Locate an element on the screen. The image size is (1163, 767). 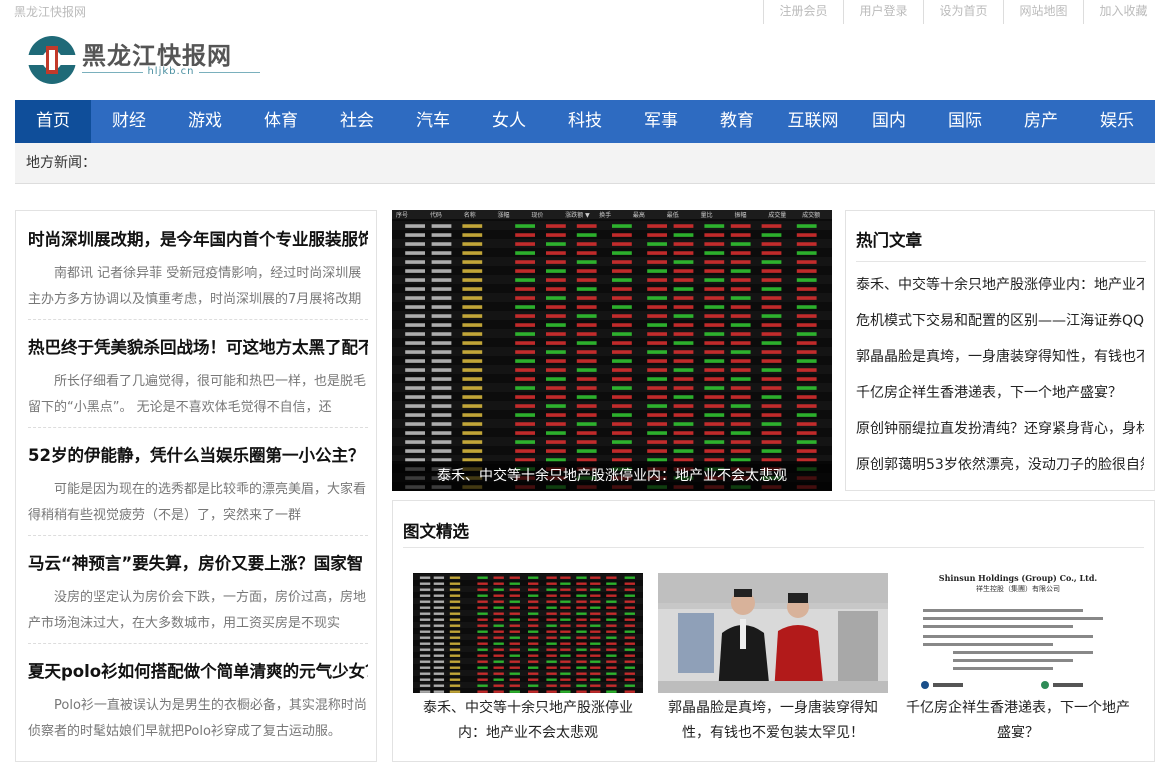
set-homepage-link: 设为首页 is located at coordinates (963, 12).